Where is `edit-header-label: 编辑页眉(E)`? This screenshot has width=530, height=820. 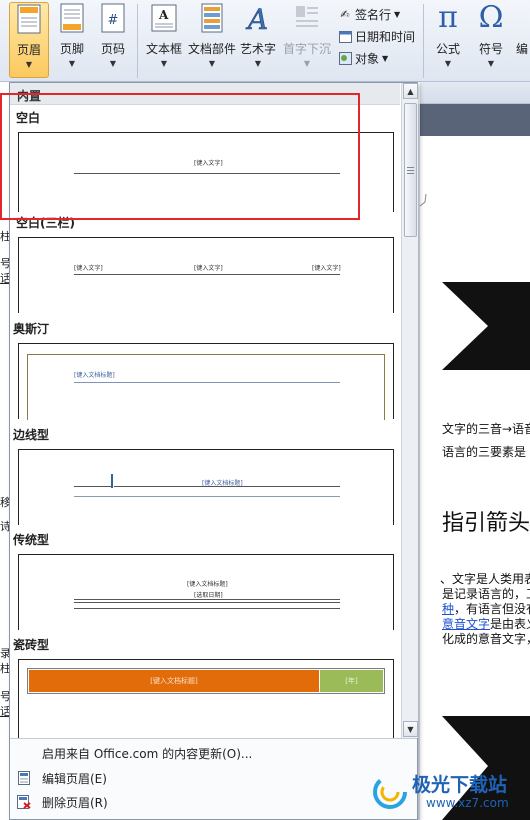 edit-header-label: 编辑页眉(E) is located at coordinates (74, 778).